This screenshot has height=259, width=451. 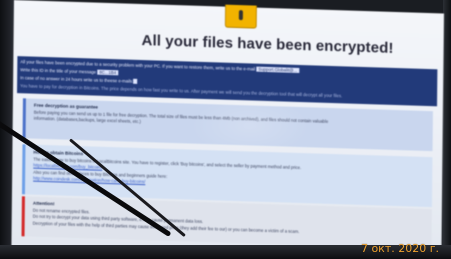 What do you see at coordinates (267, 44) in the screenshot?
I see `ransom-headline: All your files have been encrypted!` at bounding box center [267, 44].